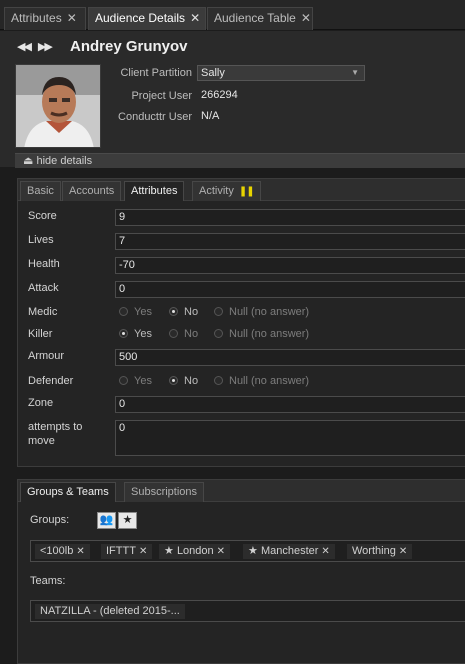  Describe the element at coordinates (261, 312) in the screenshot. I see `medic-null-radio: Null (no answer)` at that location.